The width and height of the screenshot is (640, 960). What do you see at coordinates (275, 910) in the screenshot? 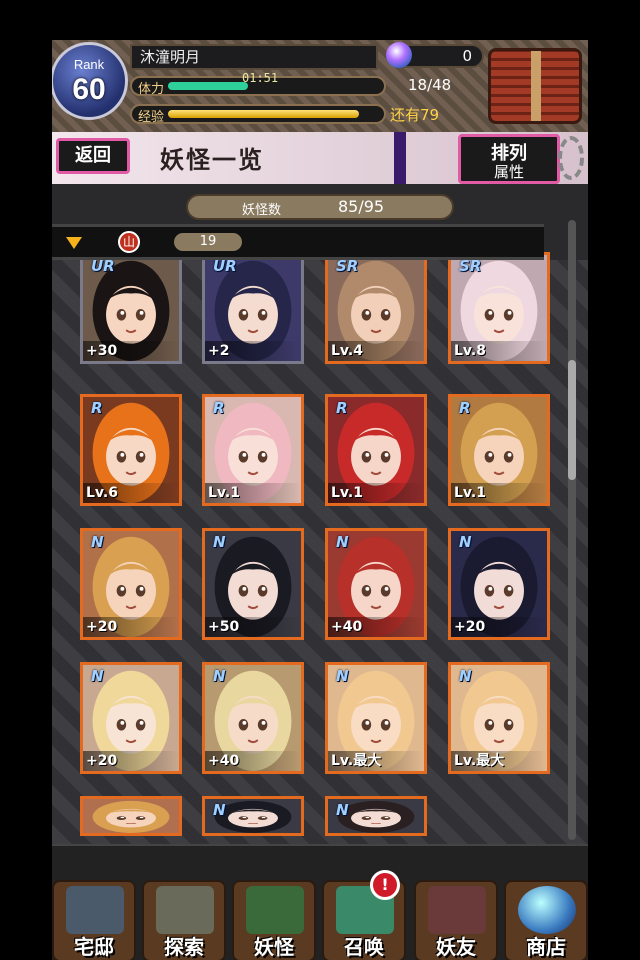
I see `monster-icon` at bounding box center [275, 910].